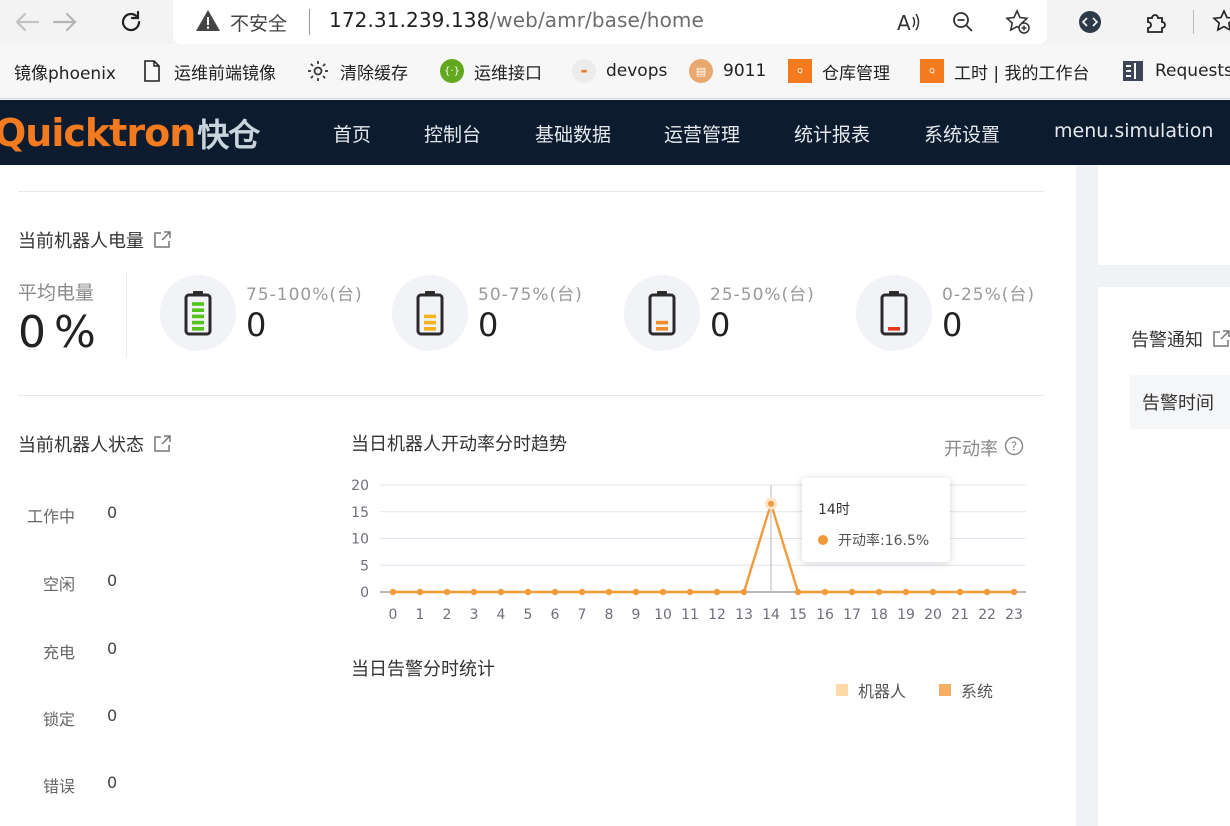 The image size is (1230, 826). What do you see at coordinates (962, 133) in the screenshot?
I see `menu-settings: 系统设置` at bounding box center [962, 133].